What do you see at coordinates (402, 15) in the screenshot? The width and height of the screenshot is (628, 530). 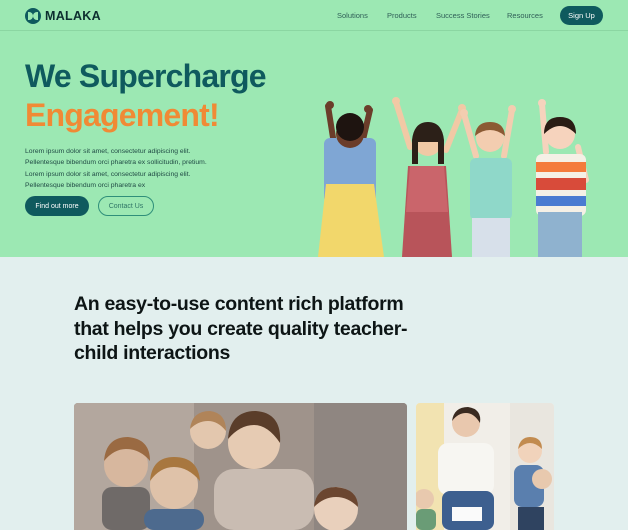 I see `nav-link-products: Products` at bounding box center [402, 15].